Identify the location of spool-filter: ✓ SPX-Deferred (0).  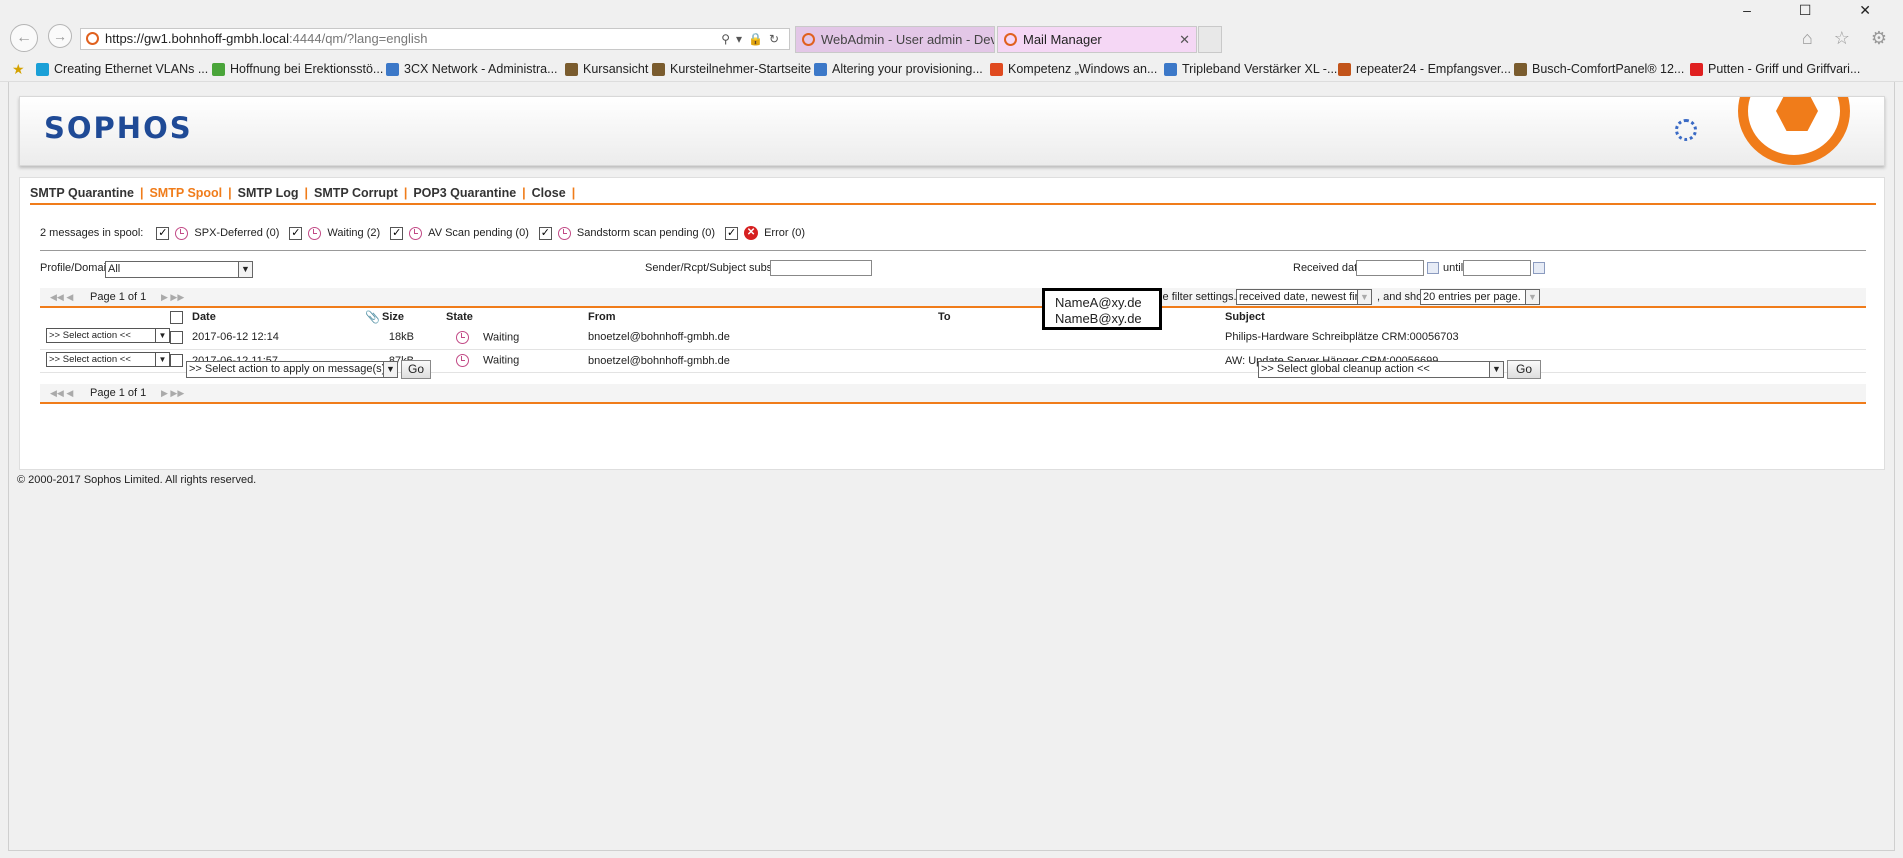
(217, 233).